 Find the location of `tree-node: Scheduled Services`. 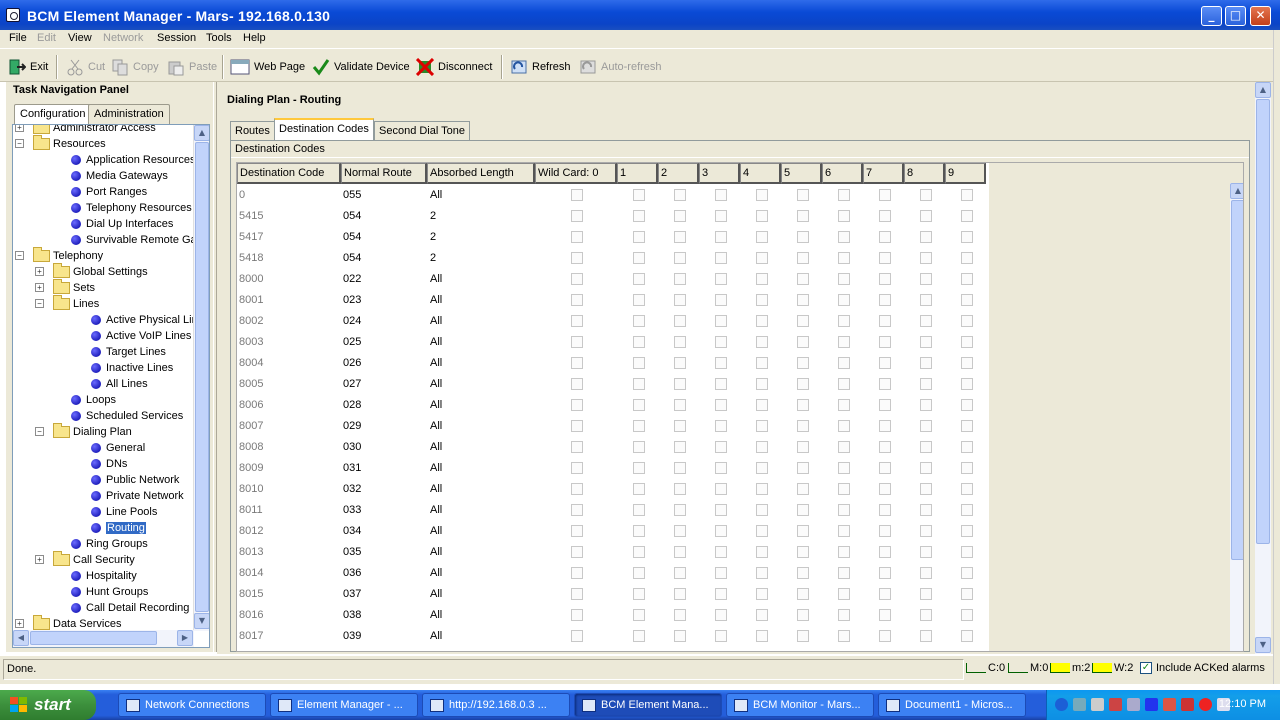

tree-node: Scheduled Services is located at coordinates (127, 416).